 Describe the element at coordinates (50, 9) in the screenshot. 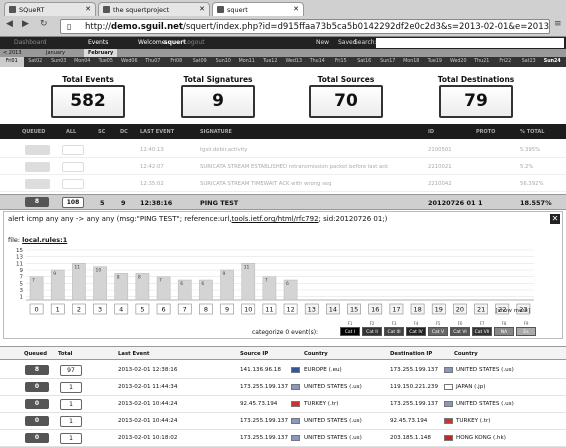

I see `browser-tab-squert-1: SQueRT ✕` at that location.